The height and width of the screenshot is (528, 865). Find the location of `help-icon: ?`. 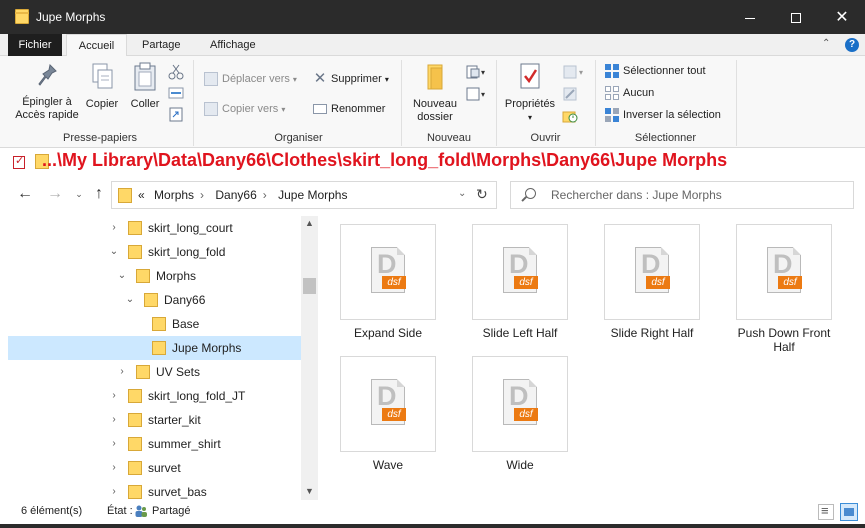

help-icon: ? is located at coordinates (852, 45).